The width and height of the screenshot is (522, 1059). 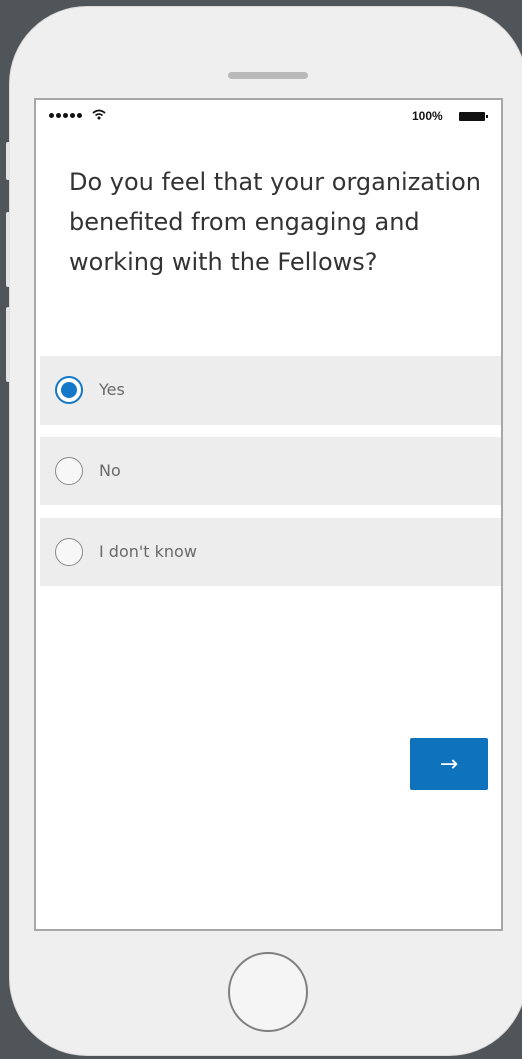 I want to click on option-label: No, so click(x=110, y=470).